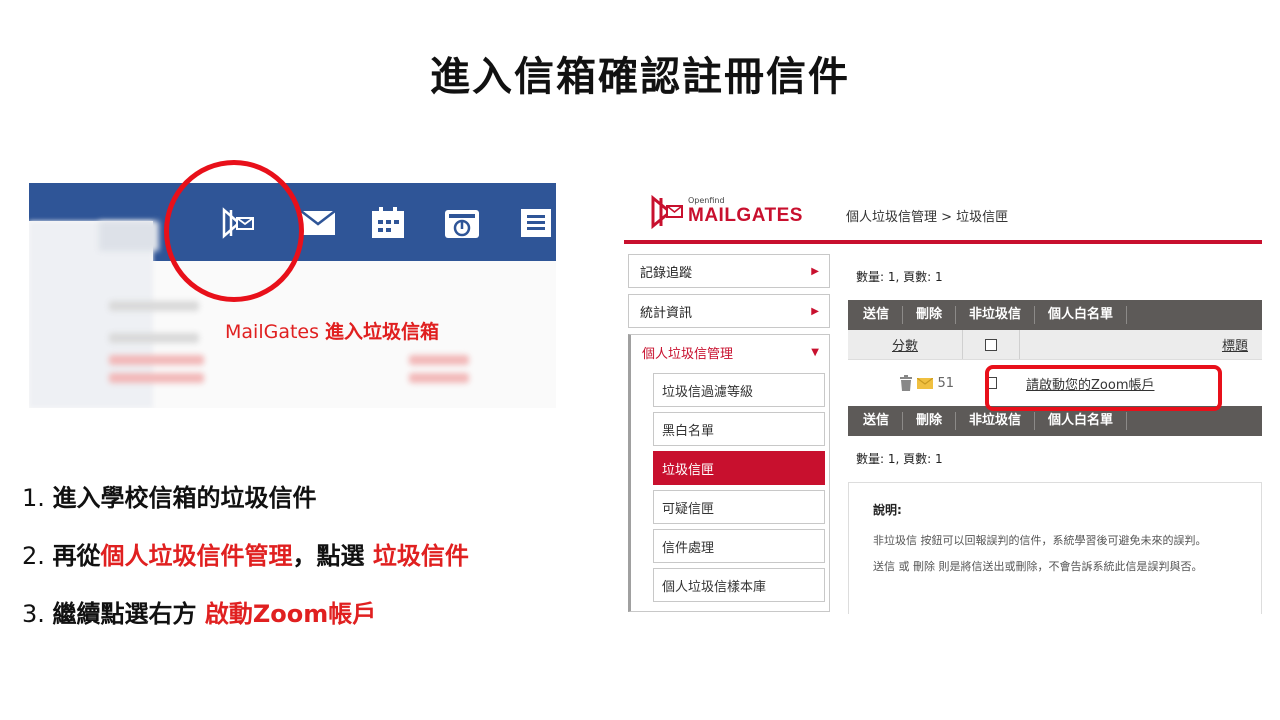 The image size is (1280, 720). I want to click on count-status-bottom: 數量: 1, 頁數: 1, so click(899, 459).